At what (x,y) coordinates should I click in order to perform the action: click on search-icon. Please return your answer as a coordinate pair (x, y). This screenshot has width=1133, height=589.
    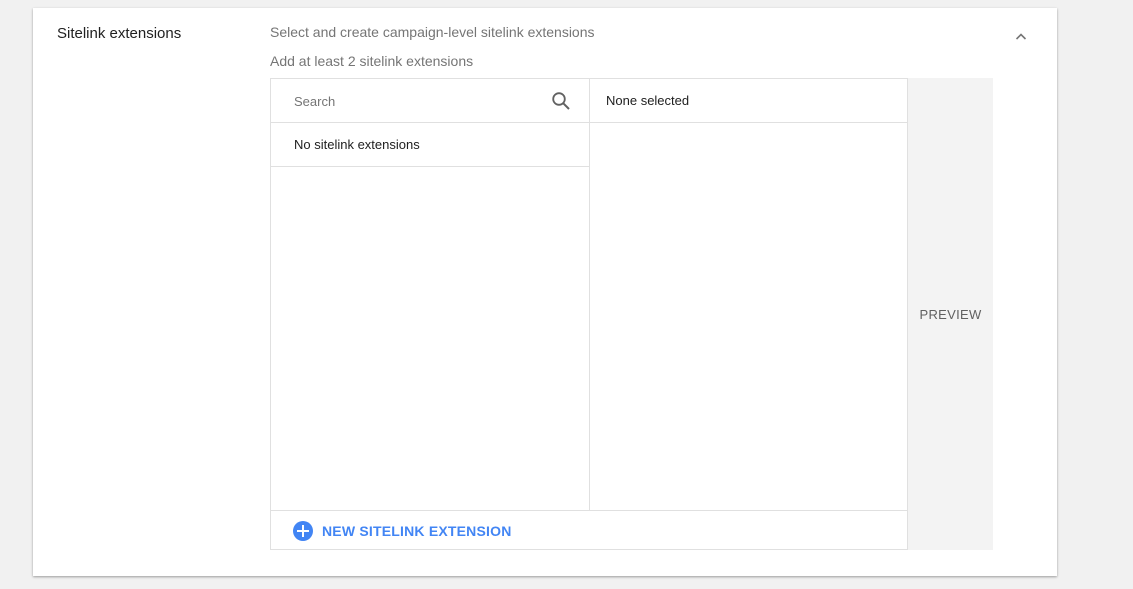
    Looking at the image, I should click on (561, 101).